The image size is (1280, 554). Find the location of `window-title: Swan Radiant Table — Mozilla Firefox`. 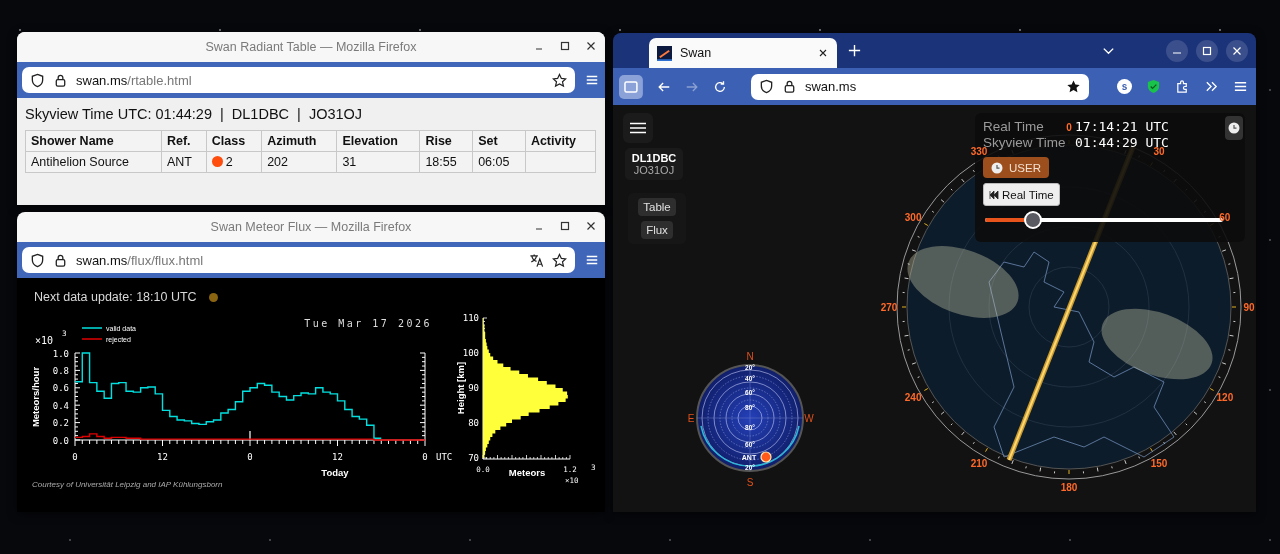

window-title: Swan Radiant Table — Mozilla Firefox is located at coordinates (311, 47).